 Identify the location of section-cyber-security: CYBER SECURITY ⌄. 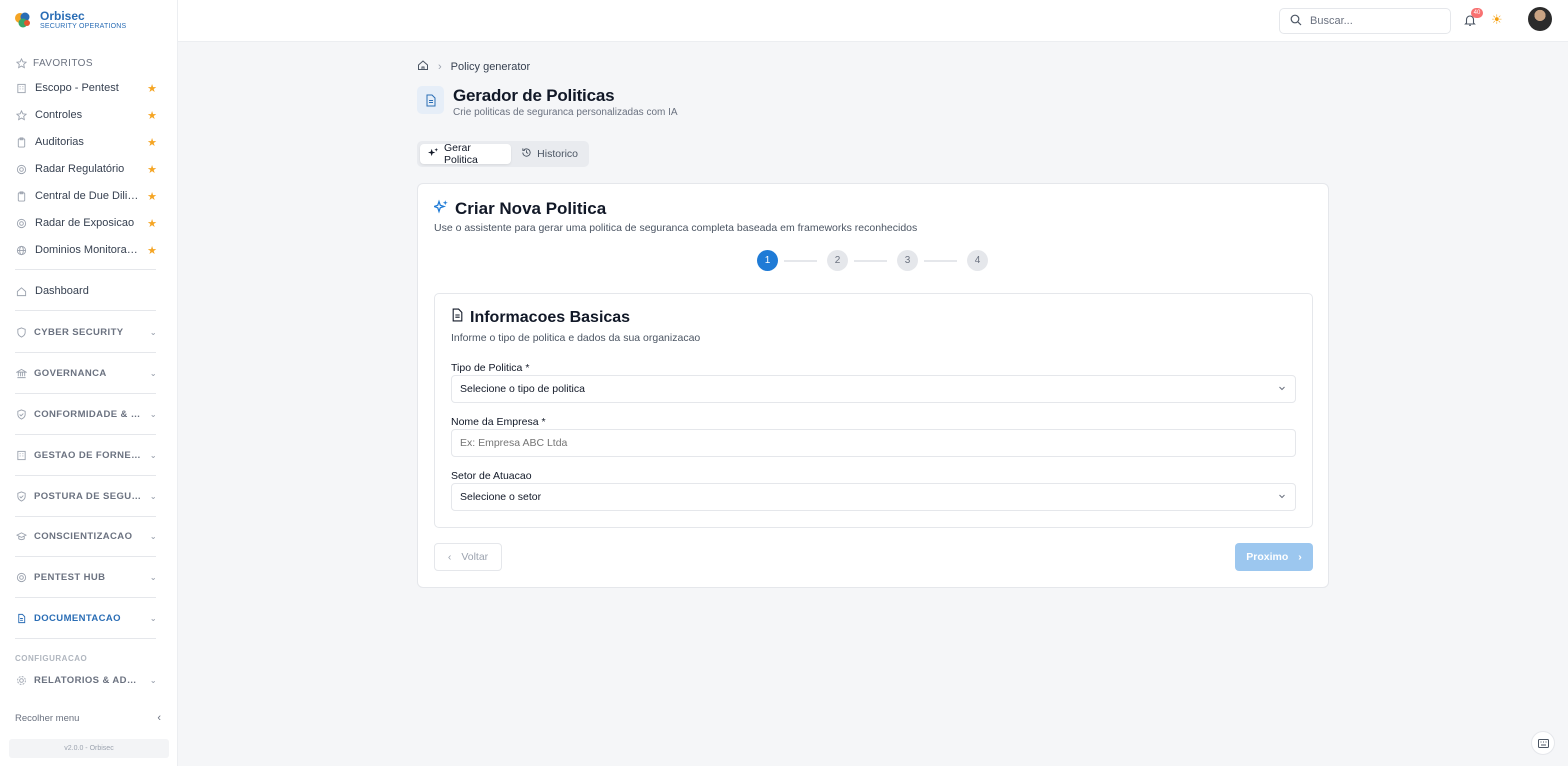
(86, 332).